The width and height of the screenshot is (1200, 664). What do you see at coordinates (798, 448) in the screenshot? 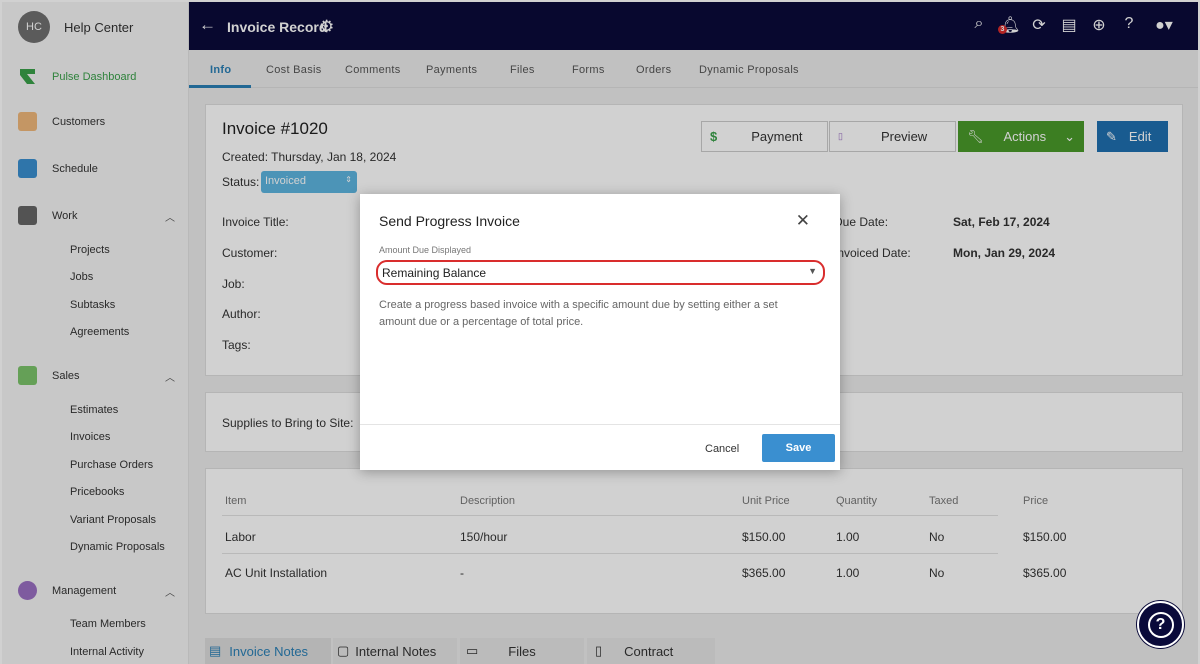
I see `save-button: Save` at bounding box center [798, 448].